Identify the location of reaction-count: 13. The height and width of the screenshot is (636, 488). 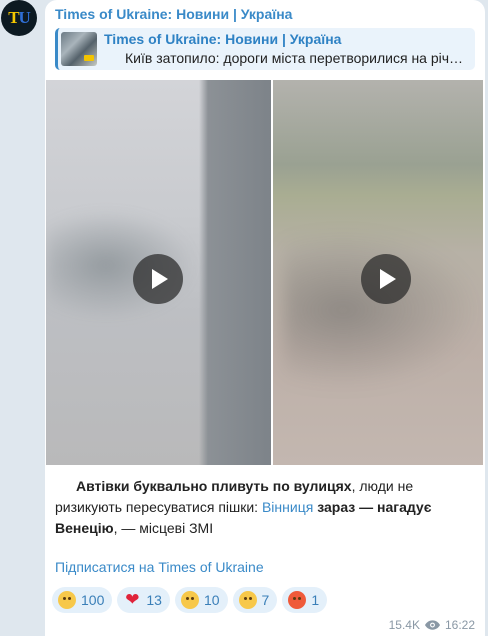
(154, 600).